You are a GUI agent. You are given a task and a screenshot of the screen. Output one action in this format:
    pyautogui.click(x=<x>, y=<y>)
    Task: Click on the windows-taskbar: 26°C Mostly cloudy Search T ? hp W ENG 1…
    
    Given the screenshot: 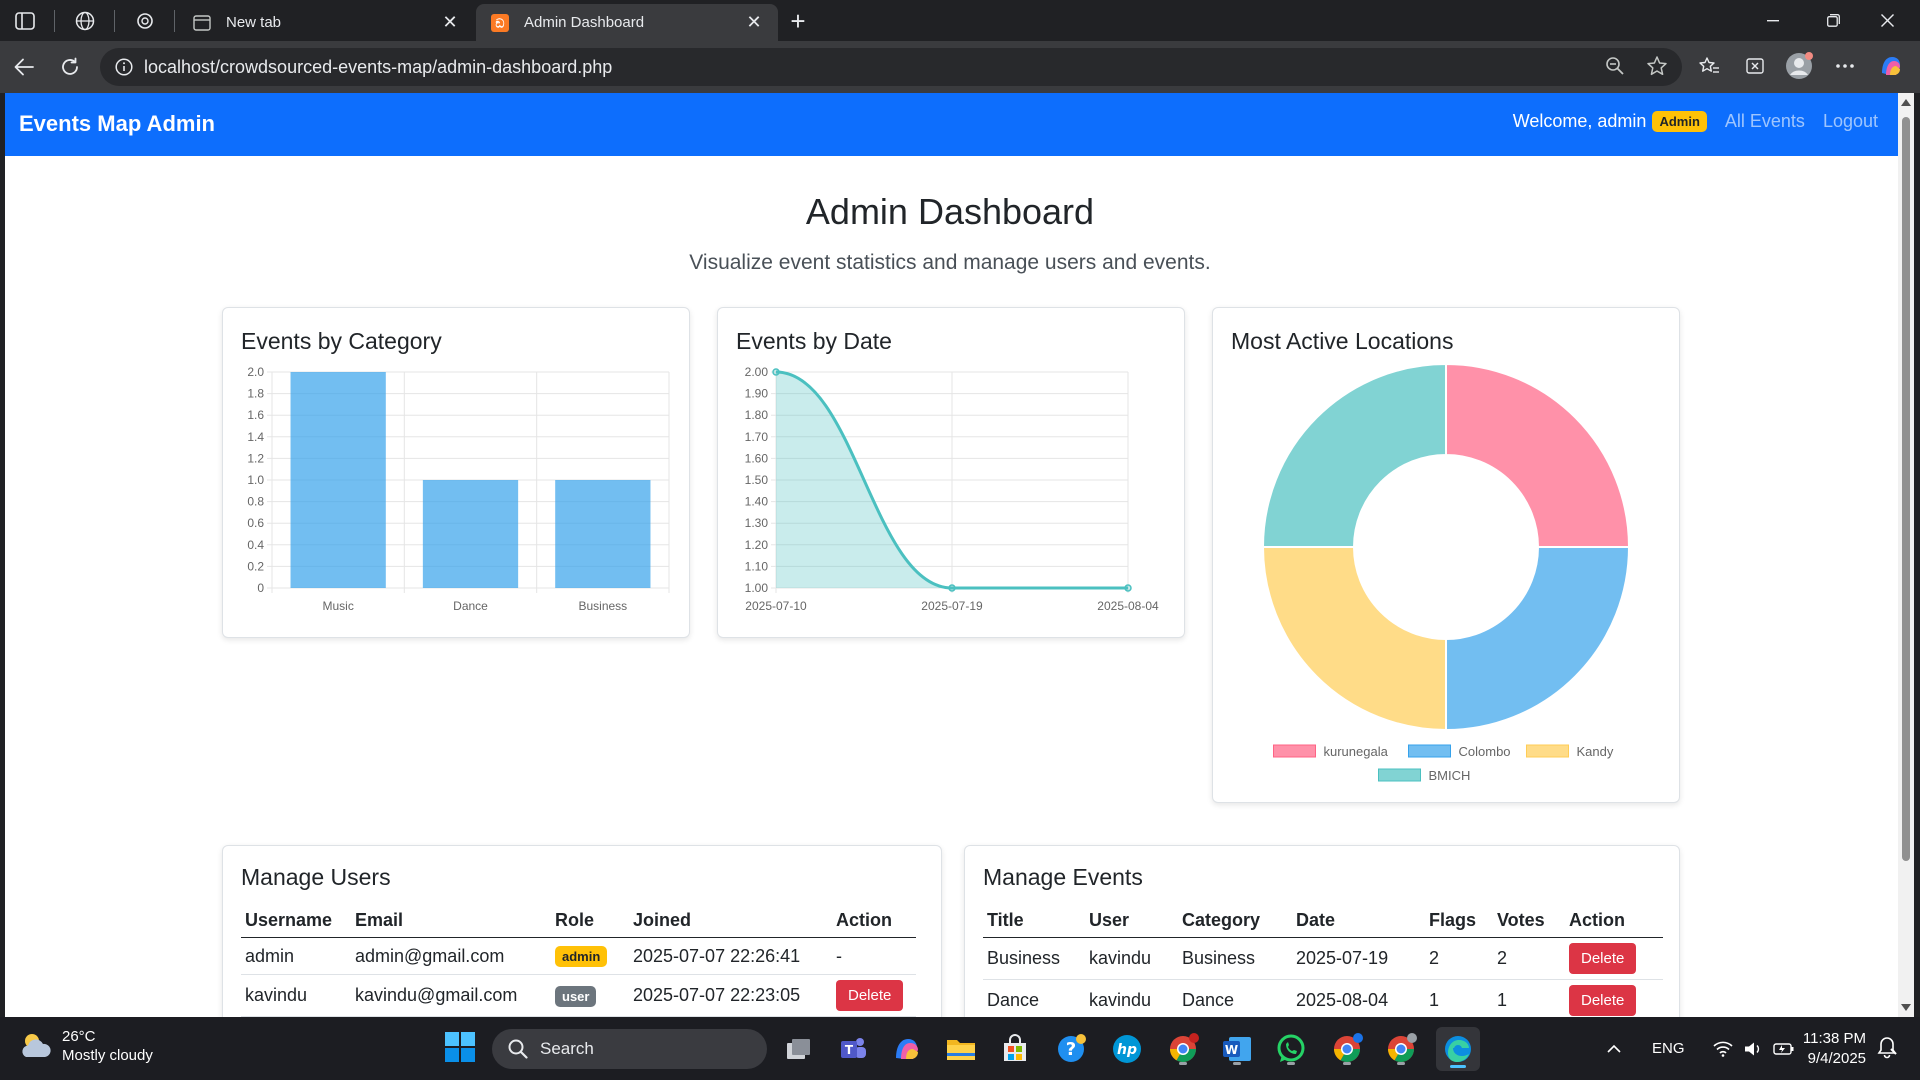 What is the action you would take?
    pyautogui.click(x=960, y=1048)
    